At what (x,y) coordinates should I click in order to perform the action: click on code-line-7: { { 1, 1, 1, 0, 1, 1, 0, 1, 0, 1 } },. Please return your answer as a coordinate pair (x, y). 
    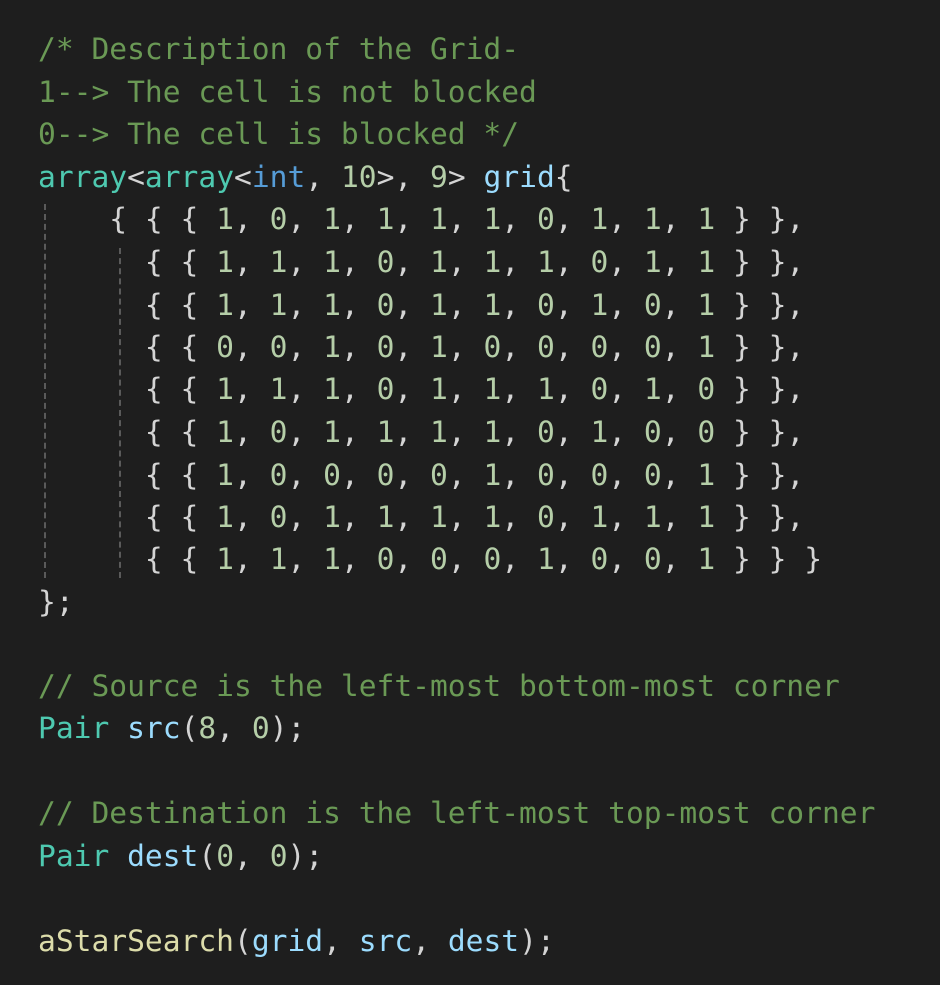
    Looking at the image, I should click on (421, 305).